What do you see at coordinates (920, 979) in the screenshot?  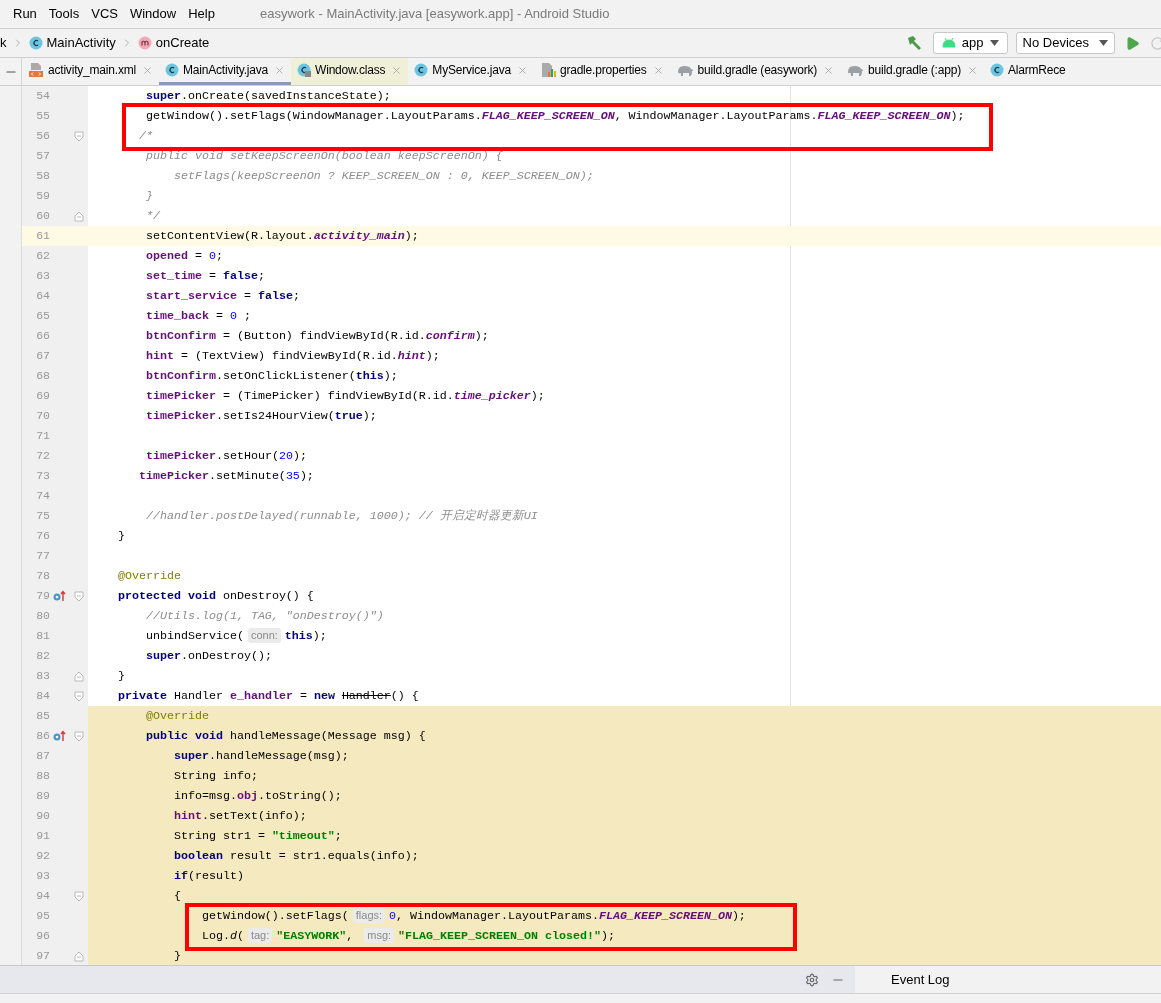 I see `event-log-tab: Event Log` at bounding box center [920, 979].